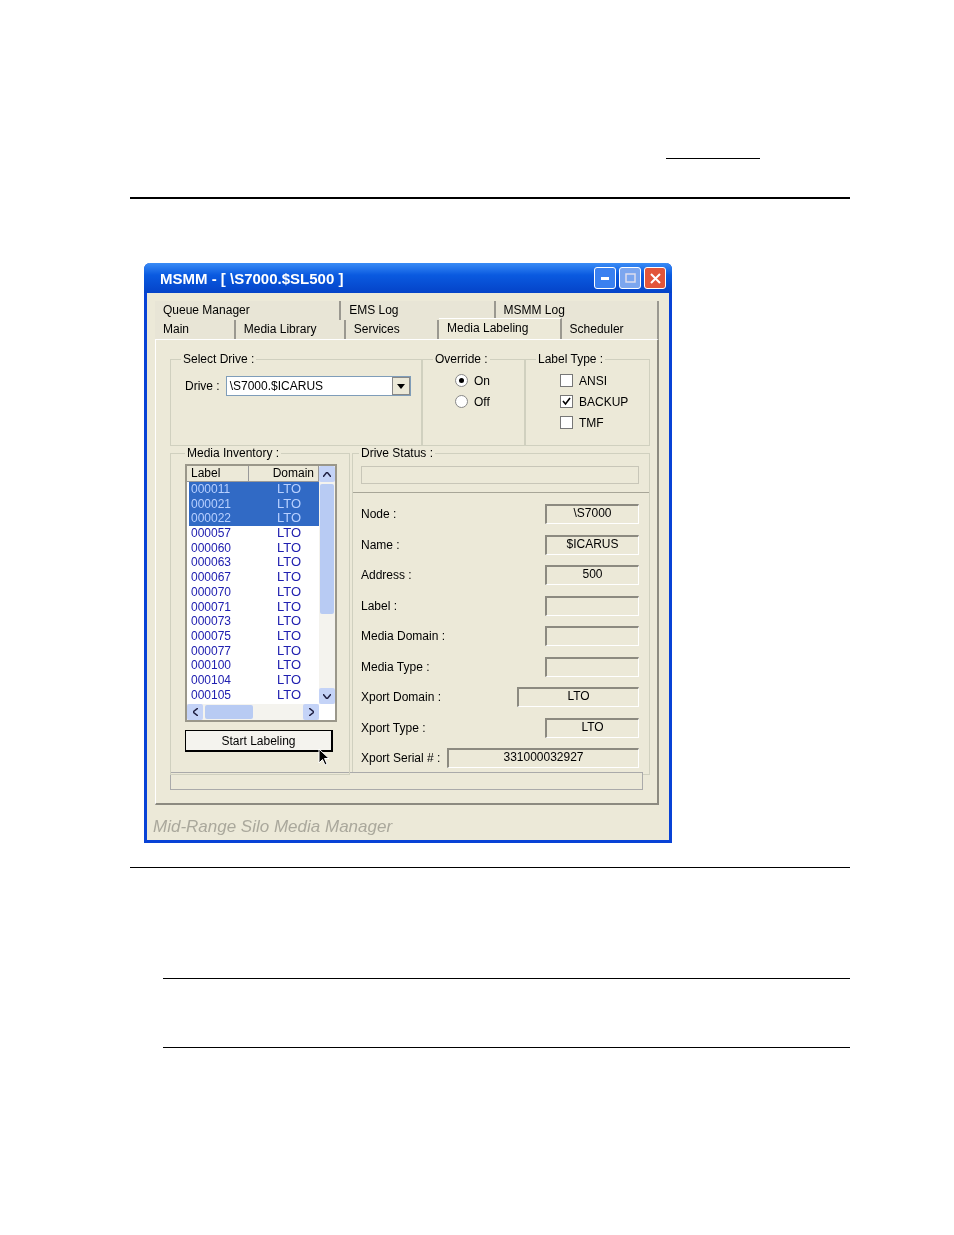 This screenshot has width=954, height=1235. I want to click on table-cell-text: 000067, so click(211, 577).